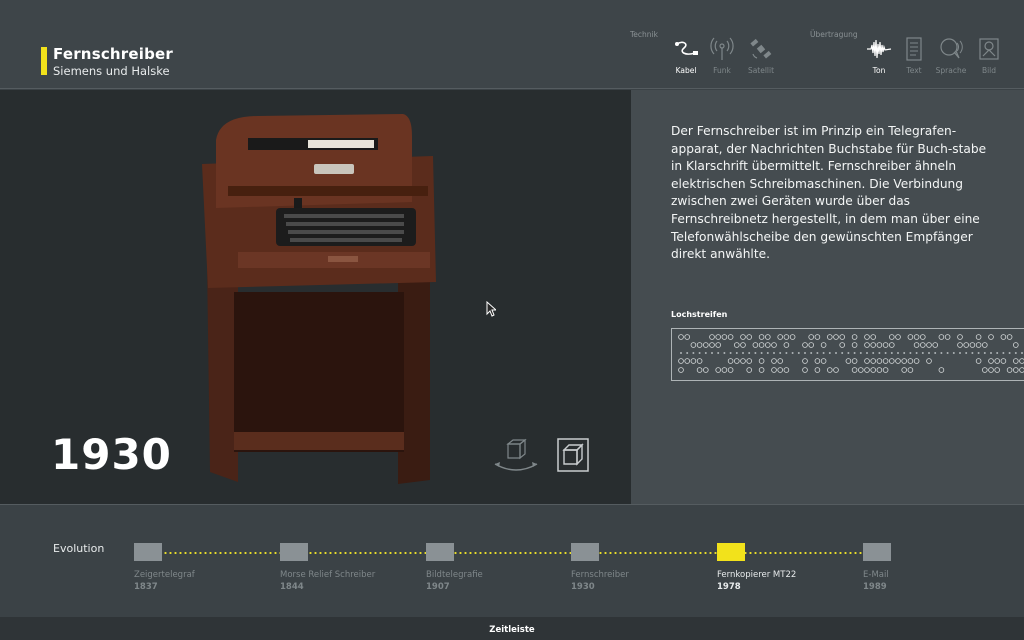 The image size is (1024, 640). What do you see at coordinates (573, 455) in the screenshot?
I see `box-view-button` at bounding box center [573, 455].